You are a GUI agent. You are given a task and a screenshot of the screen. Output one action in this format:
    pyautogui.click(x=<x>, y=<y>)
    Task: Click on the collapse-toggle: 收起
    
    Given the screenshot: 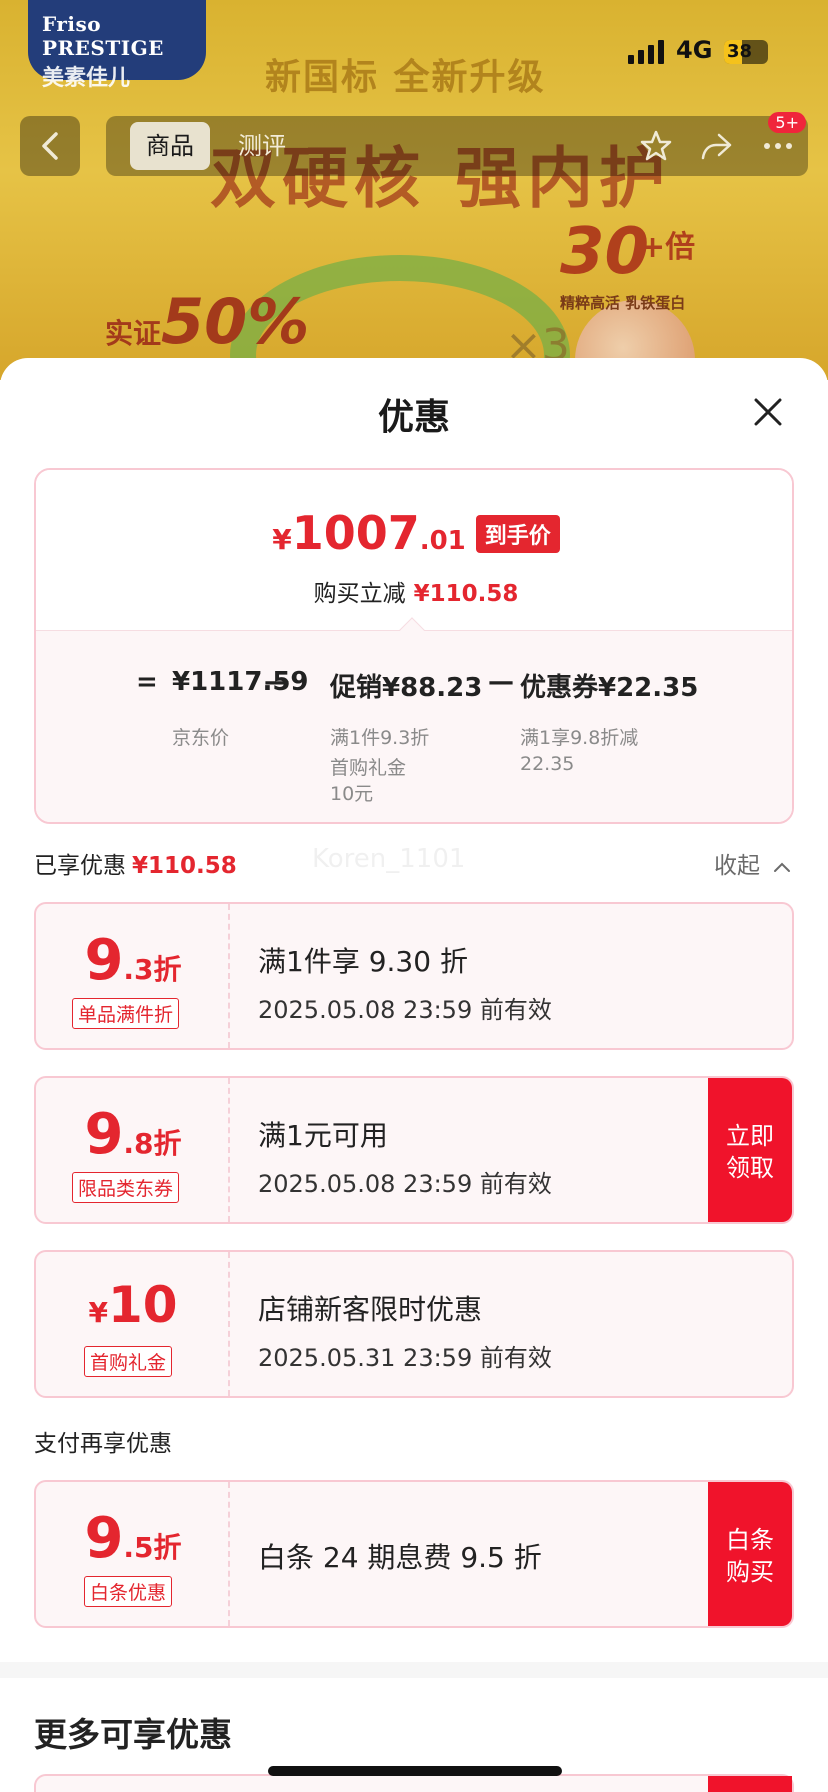 What is the action you would take?
    pyautogui.click(x=752, y=863)
    